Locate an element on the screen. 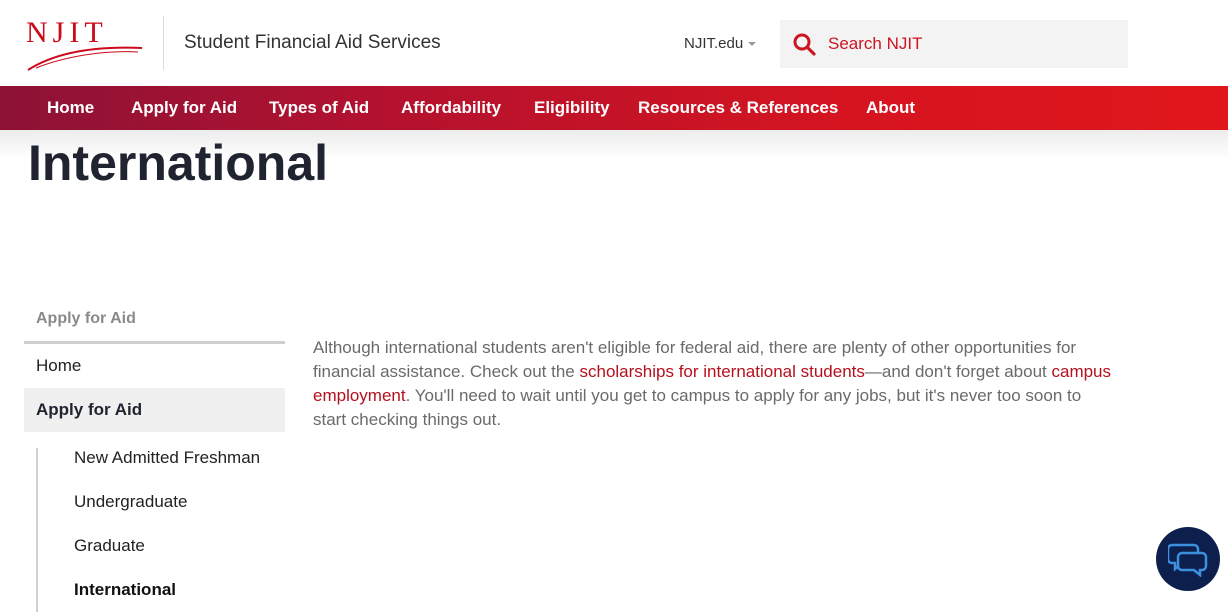  nav-item-affordability: Affordability is located at coordinates (451, 108).